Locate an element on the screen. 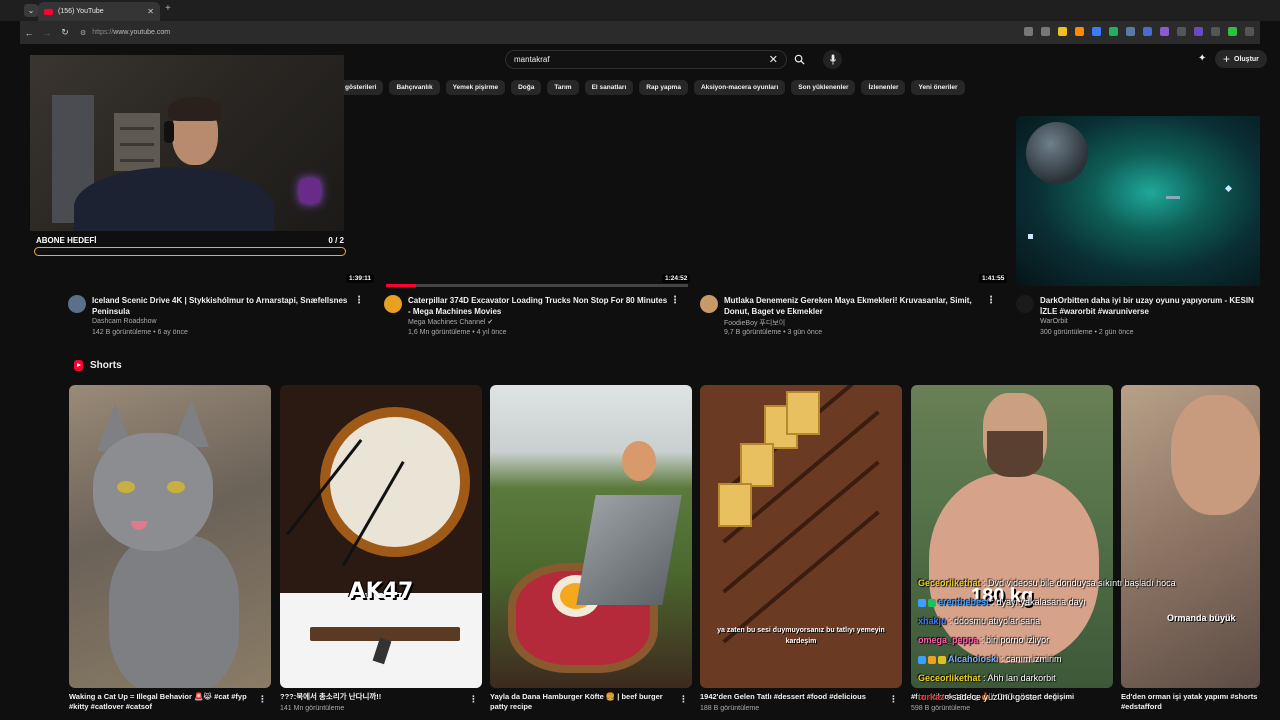  egg-image is located at coordinates (639, 461).